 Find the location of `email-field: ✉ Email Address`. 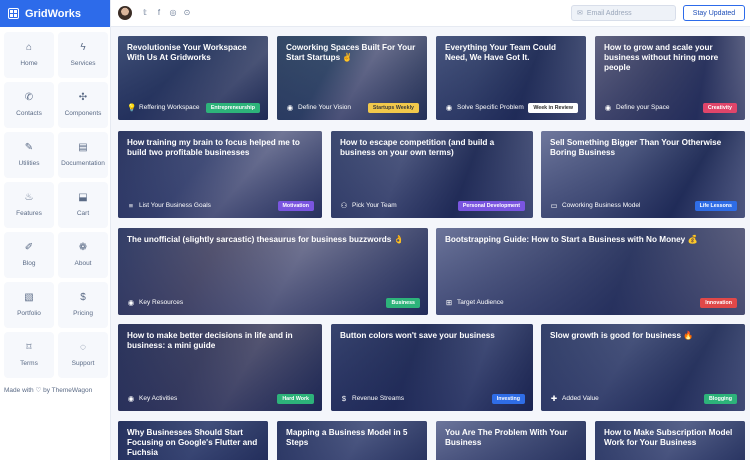

email-field: ✉ Email Address is located at coordinates (623, 13).